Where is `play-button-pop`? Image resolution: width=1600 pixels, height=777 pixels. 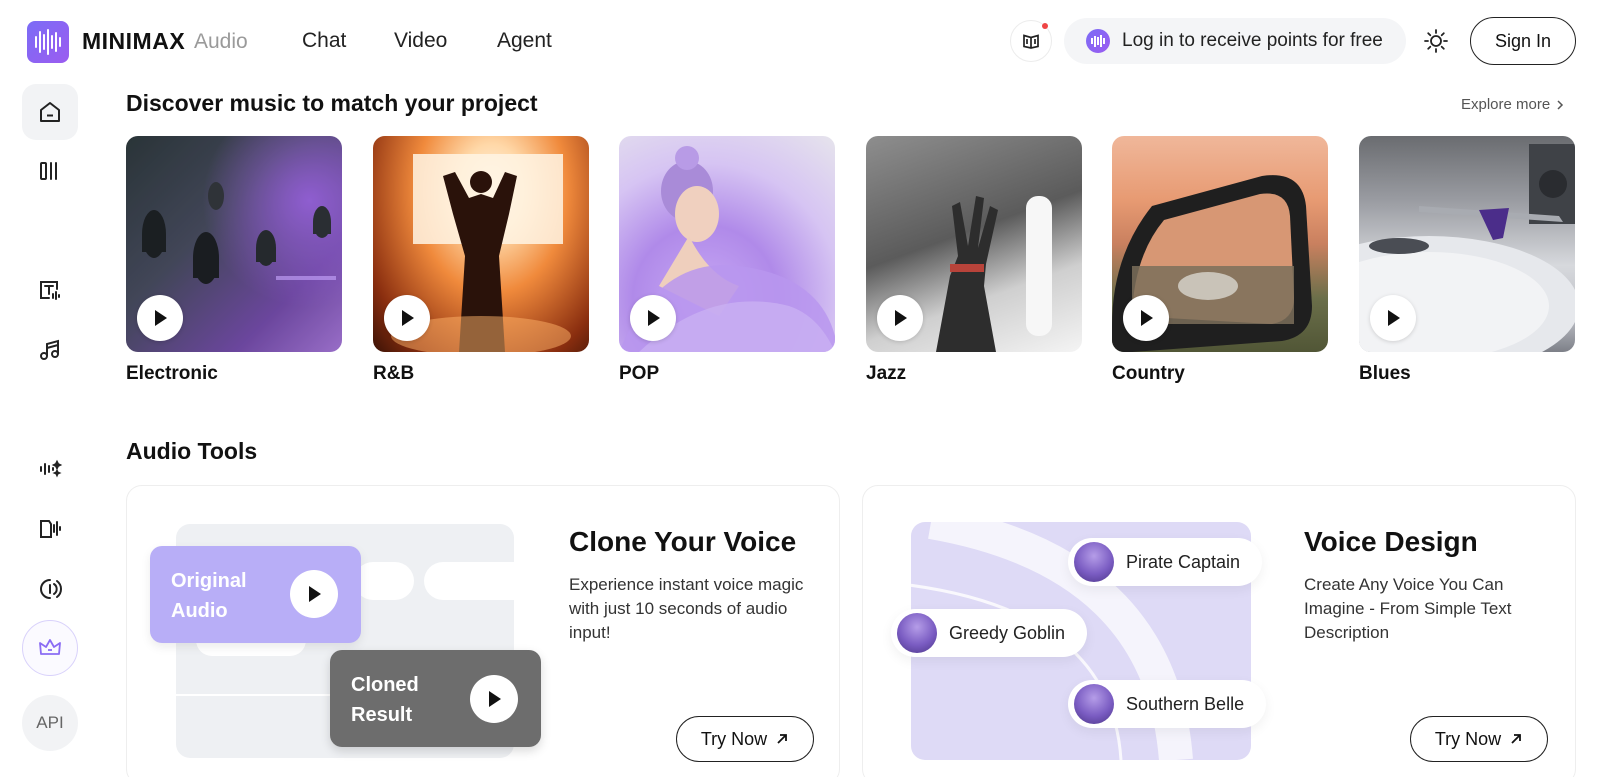 play-button-pop is located at coordinates (653, 318).